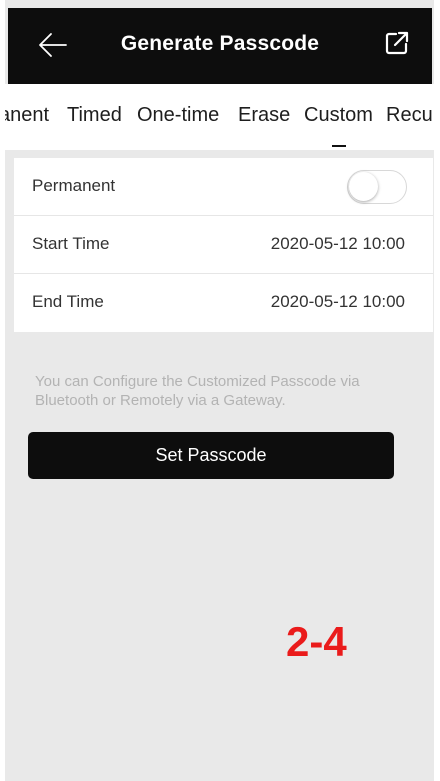 This screenshot has height=781, width=440. Describe the element at coordinates (264, 115) in the screenshot. I see `tab-erase: Erase` at that location.